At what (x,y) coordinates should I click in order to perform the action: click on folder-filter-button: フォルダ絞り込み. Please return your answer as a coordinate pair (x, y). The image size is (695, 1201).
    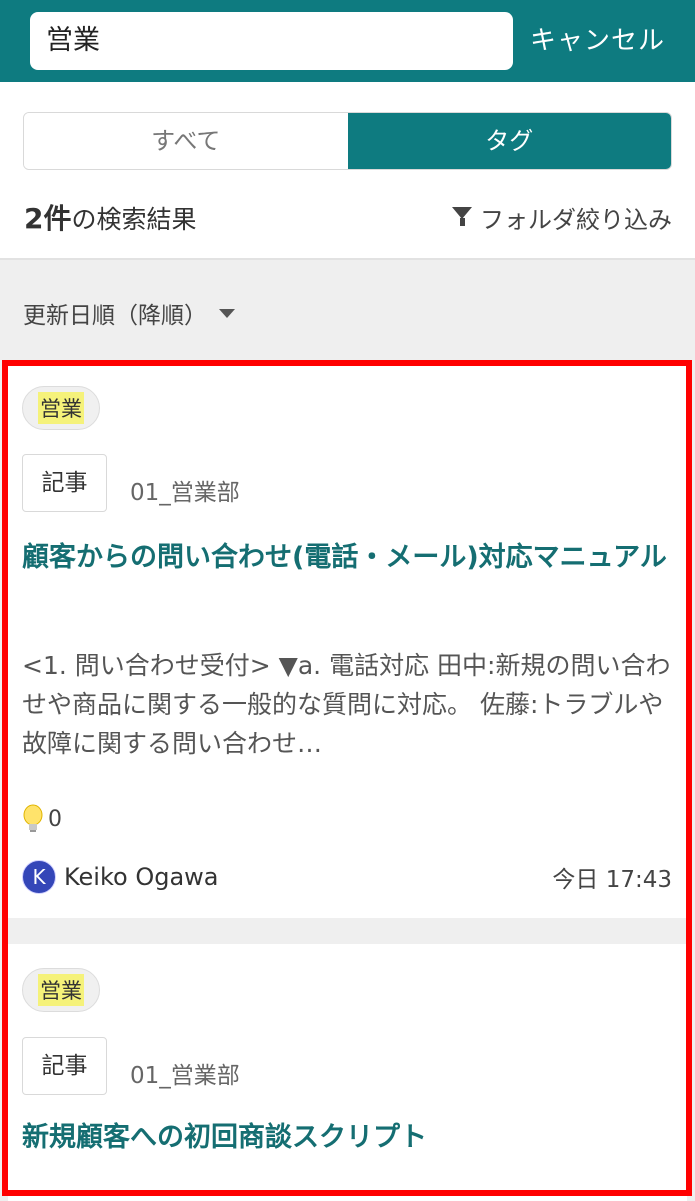
    Looking at the image, I should click on (562, 217).